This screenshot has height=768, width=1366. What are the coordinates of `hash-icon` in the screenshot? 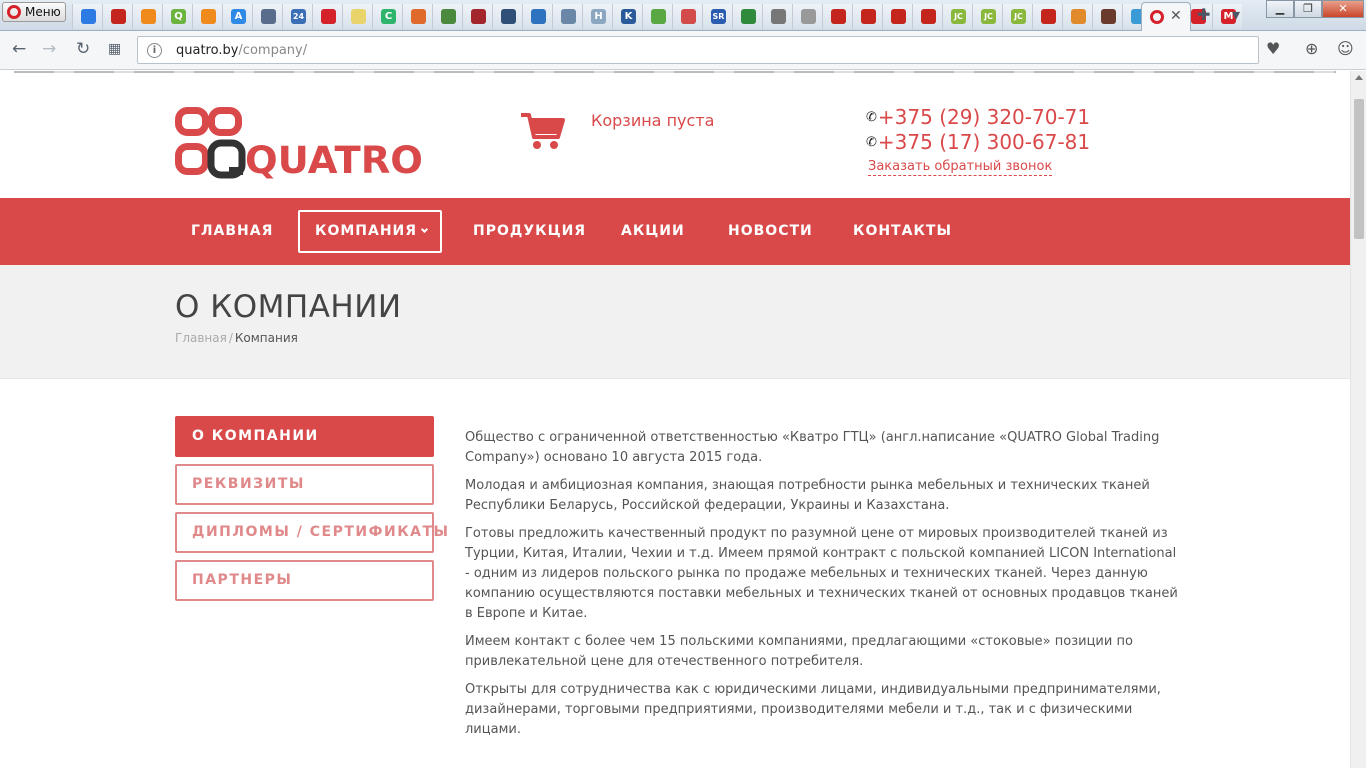 It's located at (478, 16).